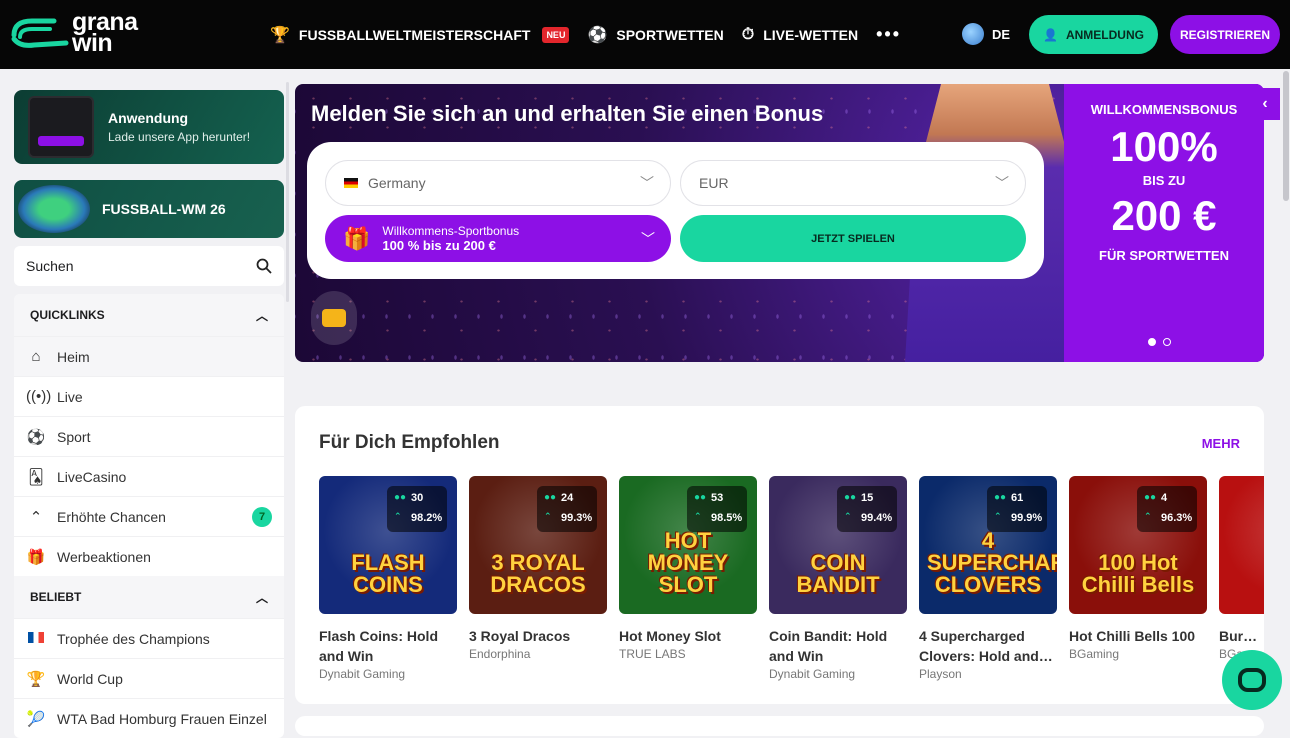 The image size is (1290, 738). What do you see at coordinates (287, 192) in the screenshot?
I see `sidebar-scrollbar` at bounding box center [287, 192].